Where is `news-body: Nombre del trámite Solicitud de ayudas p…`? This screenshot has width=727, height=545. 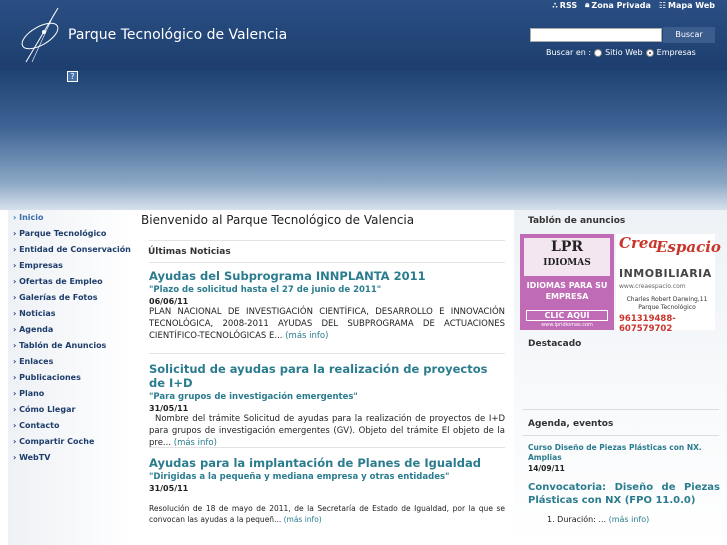 news-body: Nombre del trámite Solicitud de ayudas p… is located at coordinates (327, 431).